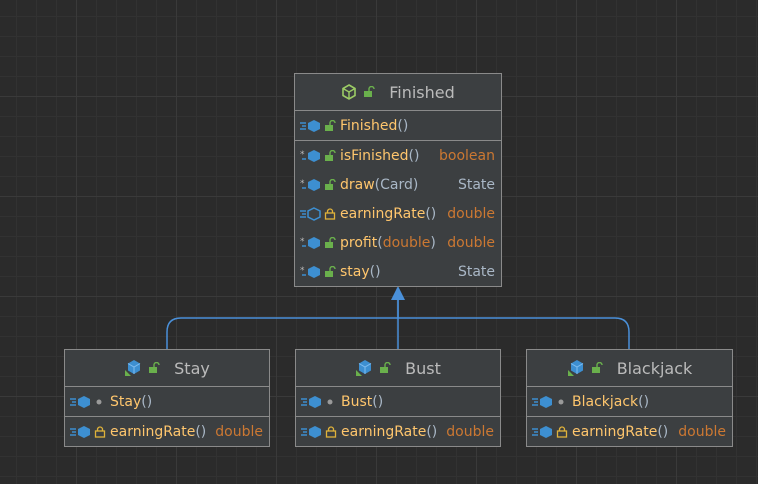 This screenshot has height=484, width=758. I want to click on class-title: Bust, so click(423, 368).